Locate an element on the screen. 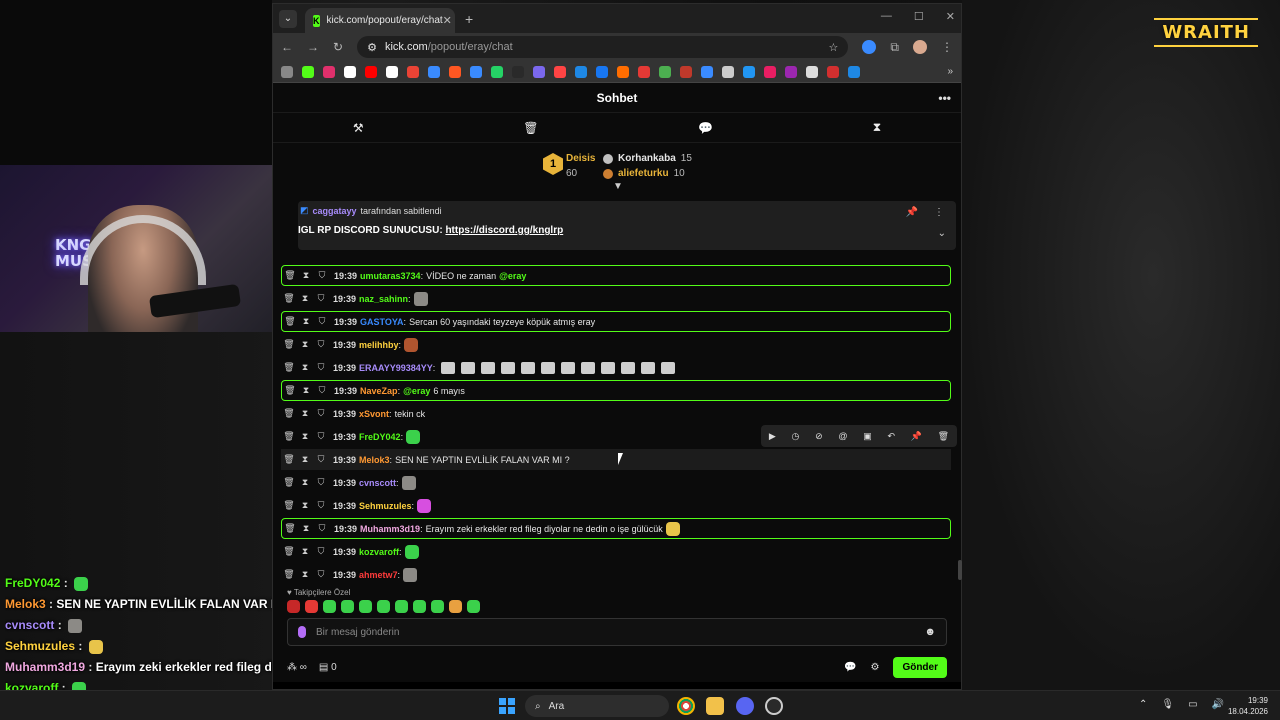 The width and height of the screenshot is (1280, 720). bookmark-star-icon: ☆ is located at coordinates (834, 47).